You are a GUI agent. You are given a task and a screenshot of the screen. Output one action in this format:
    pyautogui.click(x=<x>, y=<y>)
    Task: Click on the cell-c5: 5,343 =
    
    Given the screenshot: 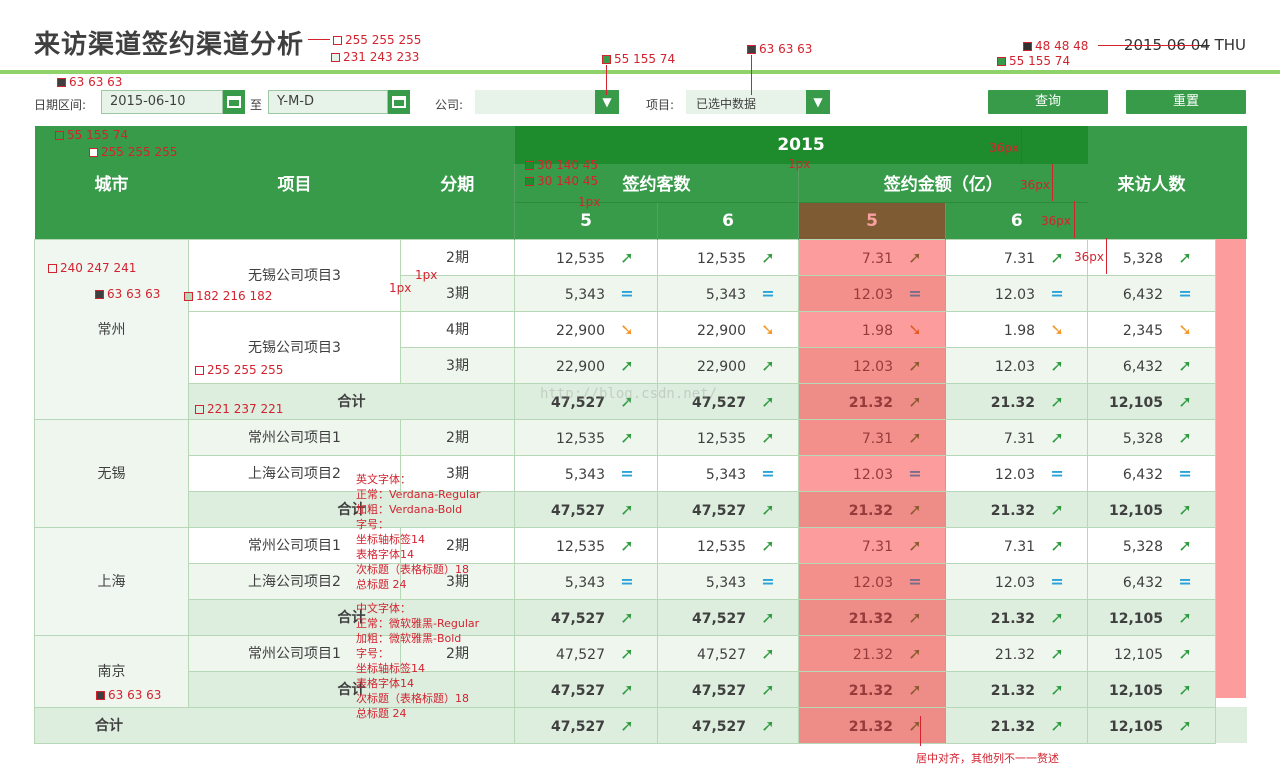 What is the action you would take?
    pyautogui.click(x=586, y=581)
    